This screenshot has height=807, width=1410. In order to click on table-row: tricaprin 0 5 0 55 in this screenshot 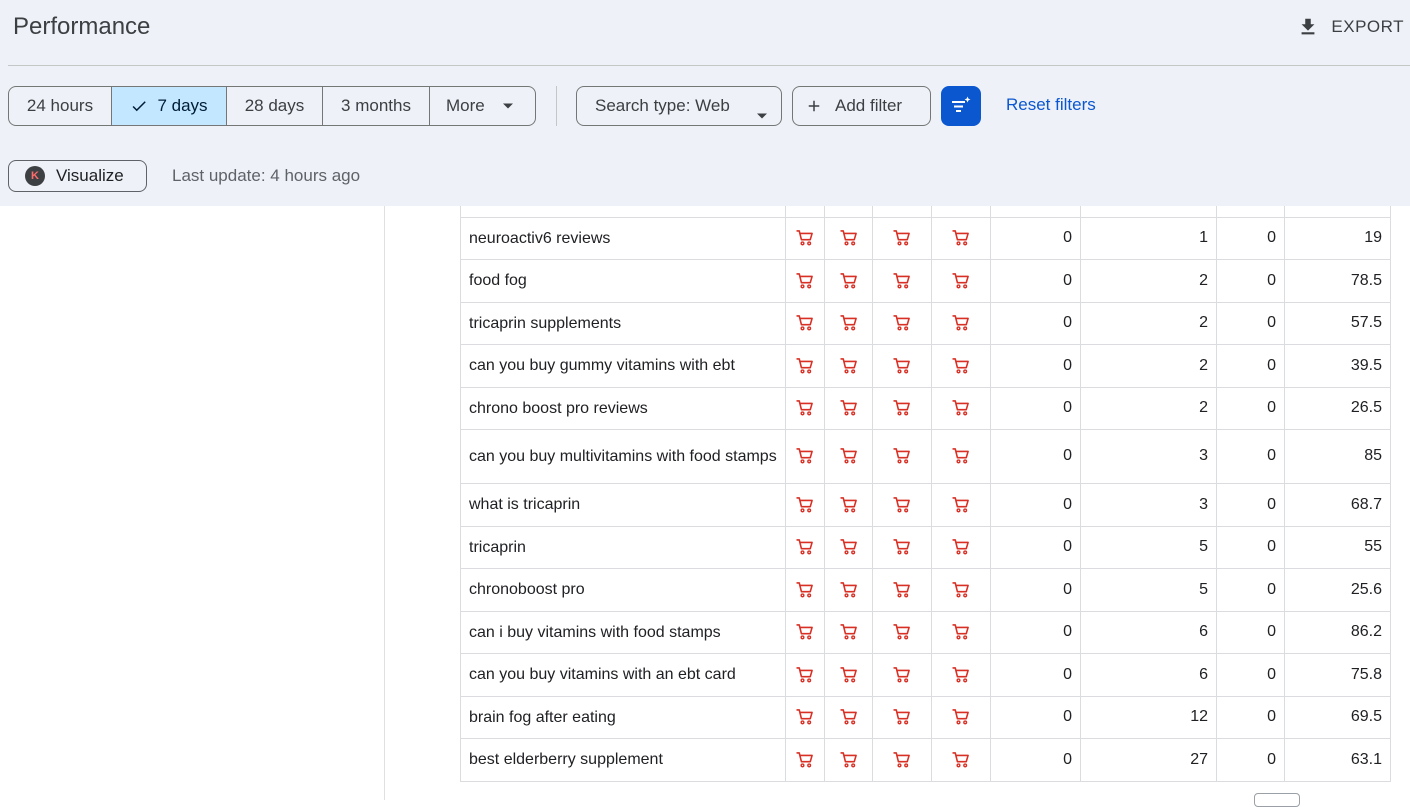, I will do `click(925, 547)`.